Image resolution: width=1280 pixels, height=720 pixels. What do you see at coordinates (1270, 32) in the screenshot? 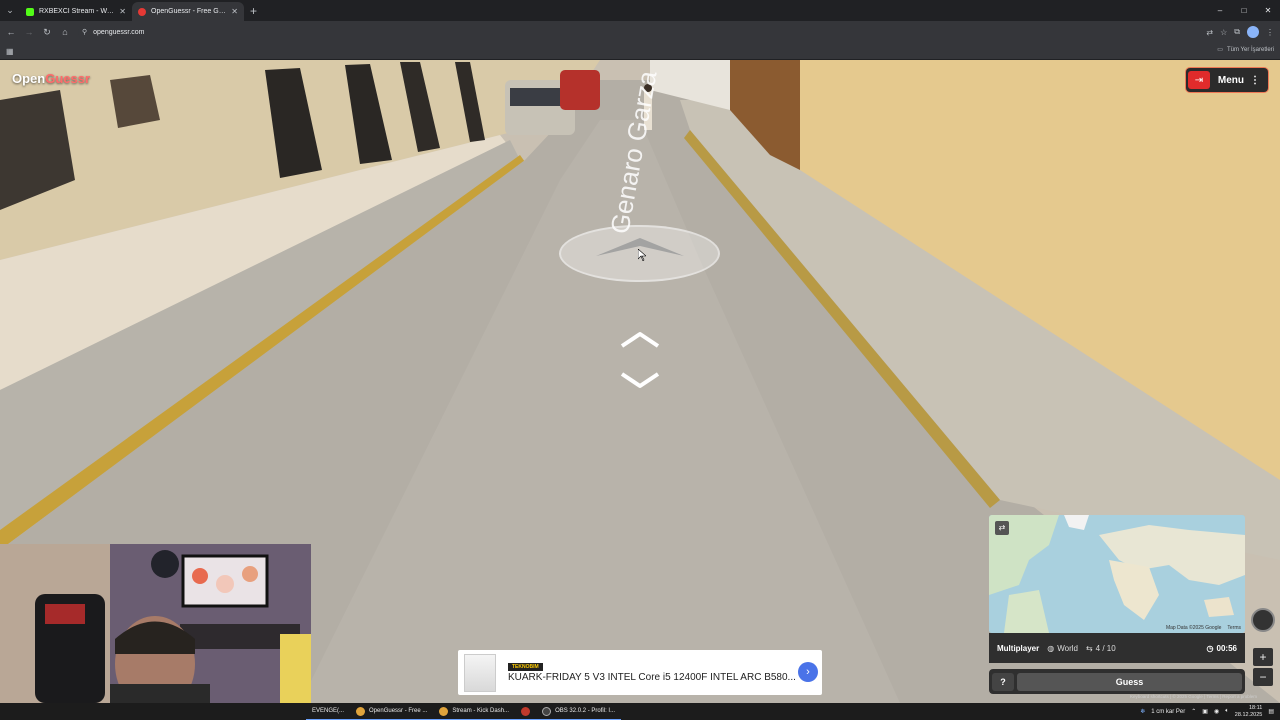
I see `chrome-menu-icon: ⋮` at bounding box center [1270, 32].